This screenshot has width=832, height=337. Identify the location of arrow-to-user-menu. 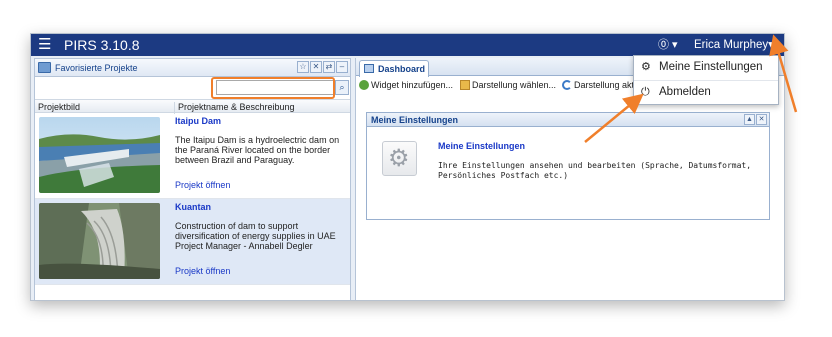
(783, 73).